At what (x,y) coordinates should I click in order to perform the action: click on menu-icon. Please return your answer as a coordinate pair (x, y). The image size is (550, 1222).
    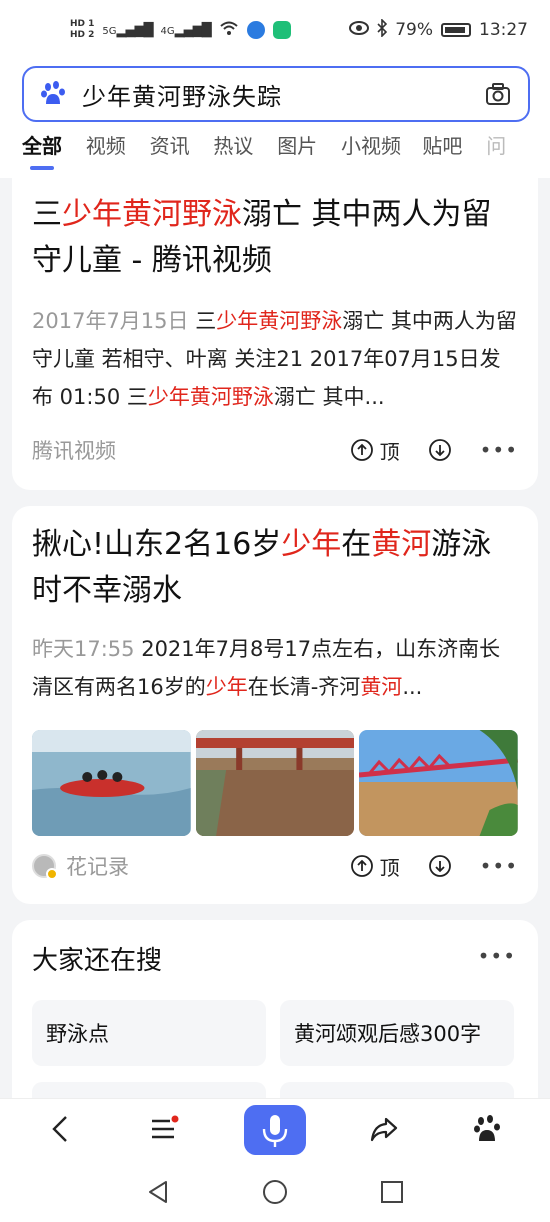
    Looking at the image, I should click on (164, 1129).